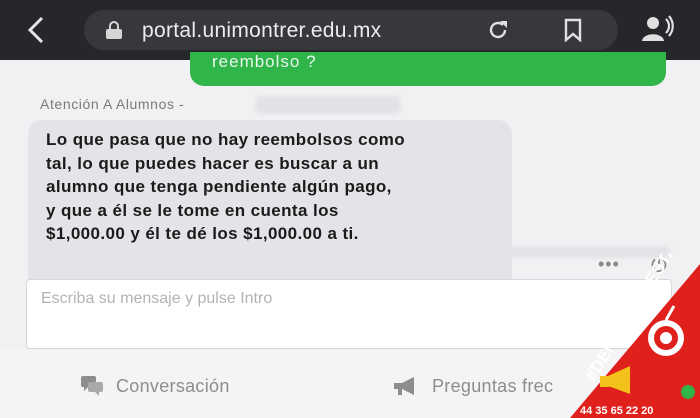 The width and height of the screenshot is (700, 418). I want to click on tab-conversation: Conversación, so click(155, 386).